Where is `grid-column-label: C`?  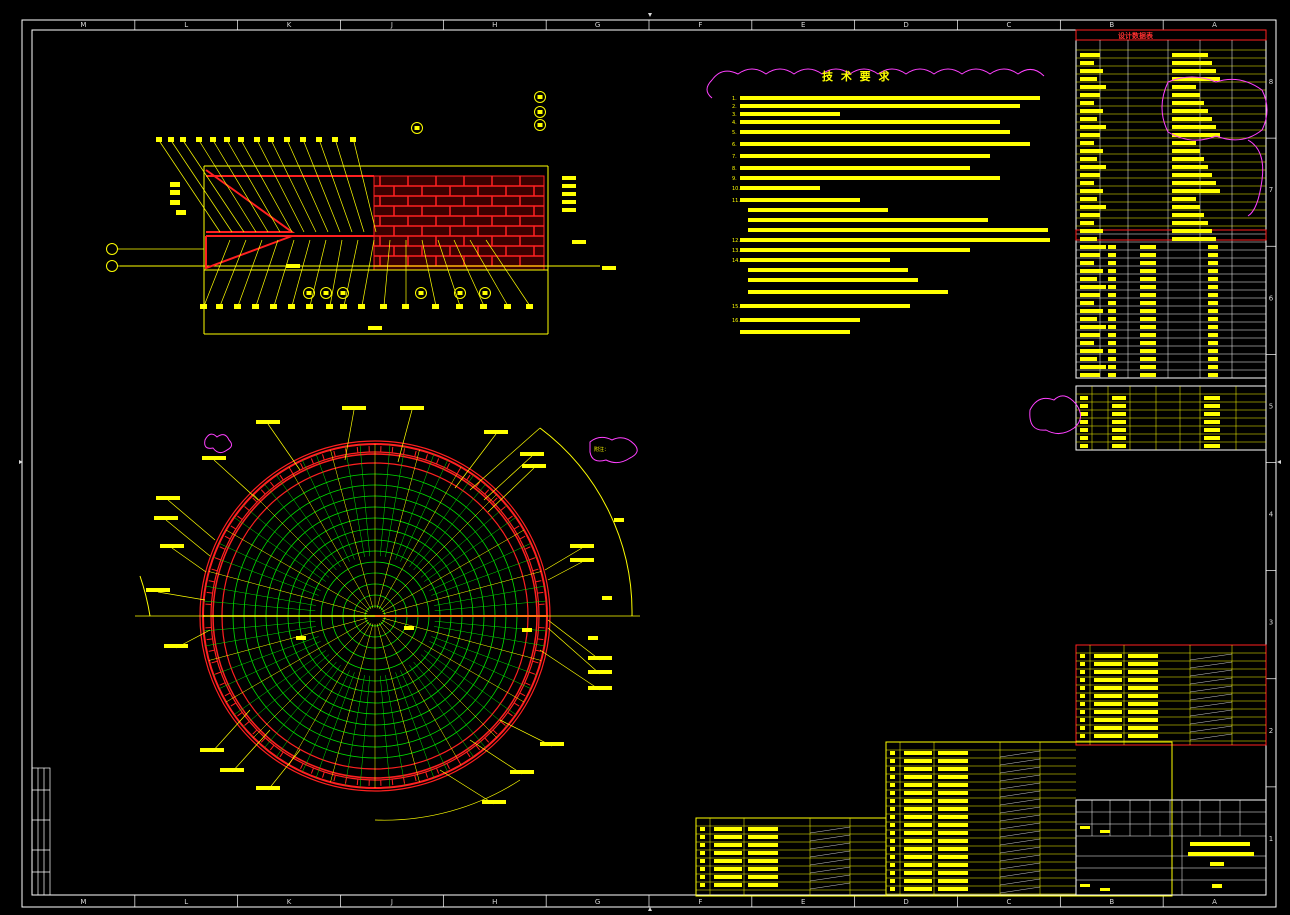
grid-column-label: C is located at coordinates (1008, 25).